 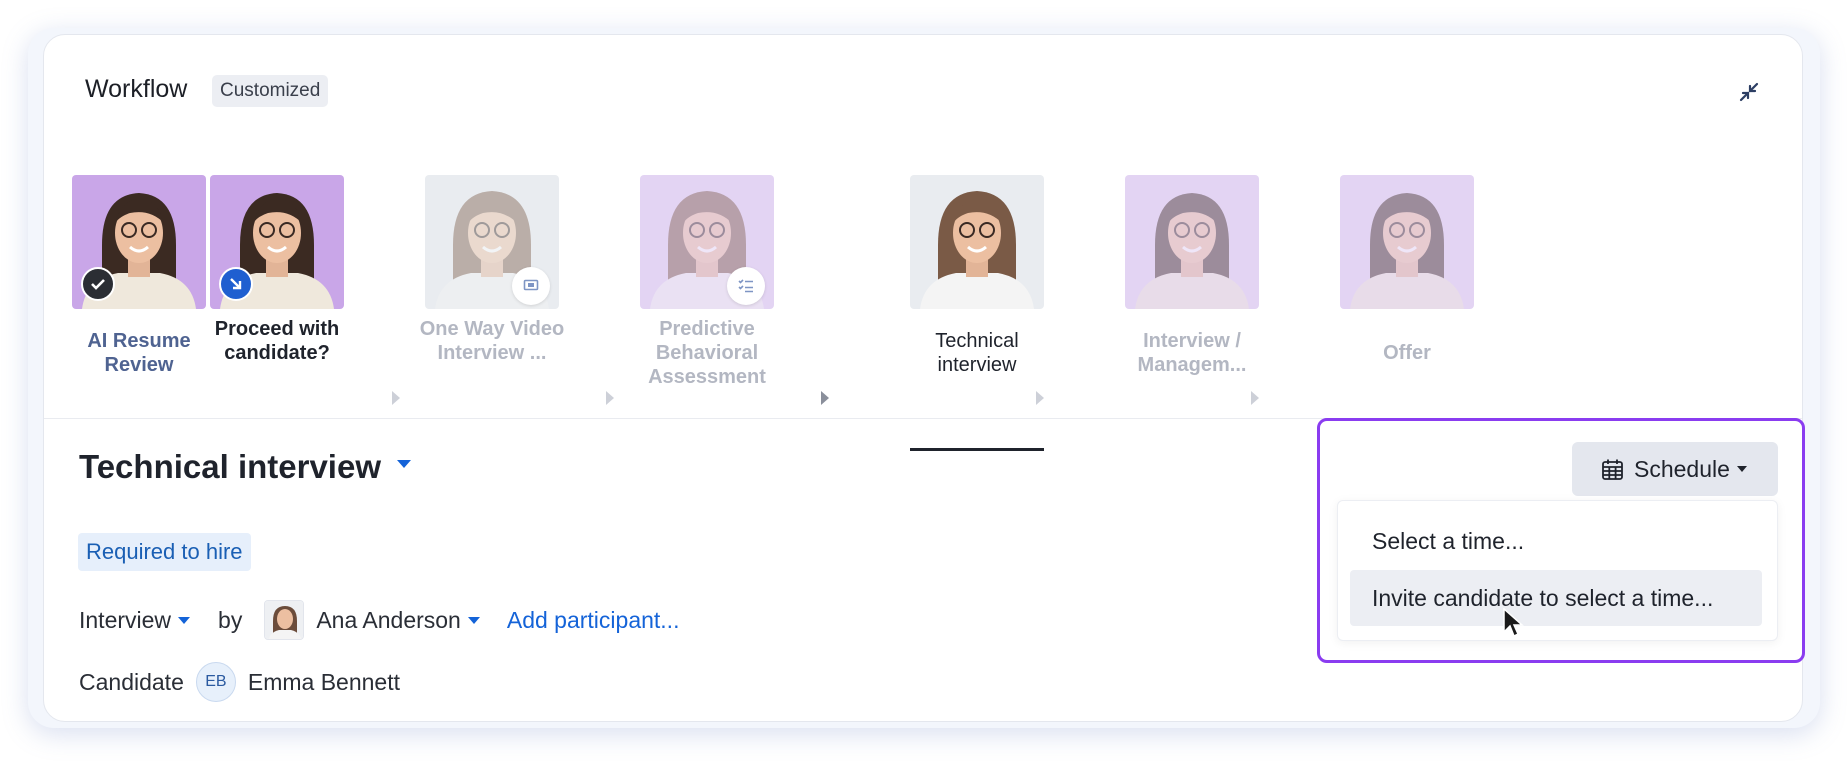 I want to click on video-screen-icon, so click(x=531, y=286).